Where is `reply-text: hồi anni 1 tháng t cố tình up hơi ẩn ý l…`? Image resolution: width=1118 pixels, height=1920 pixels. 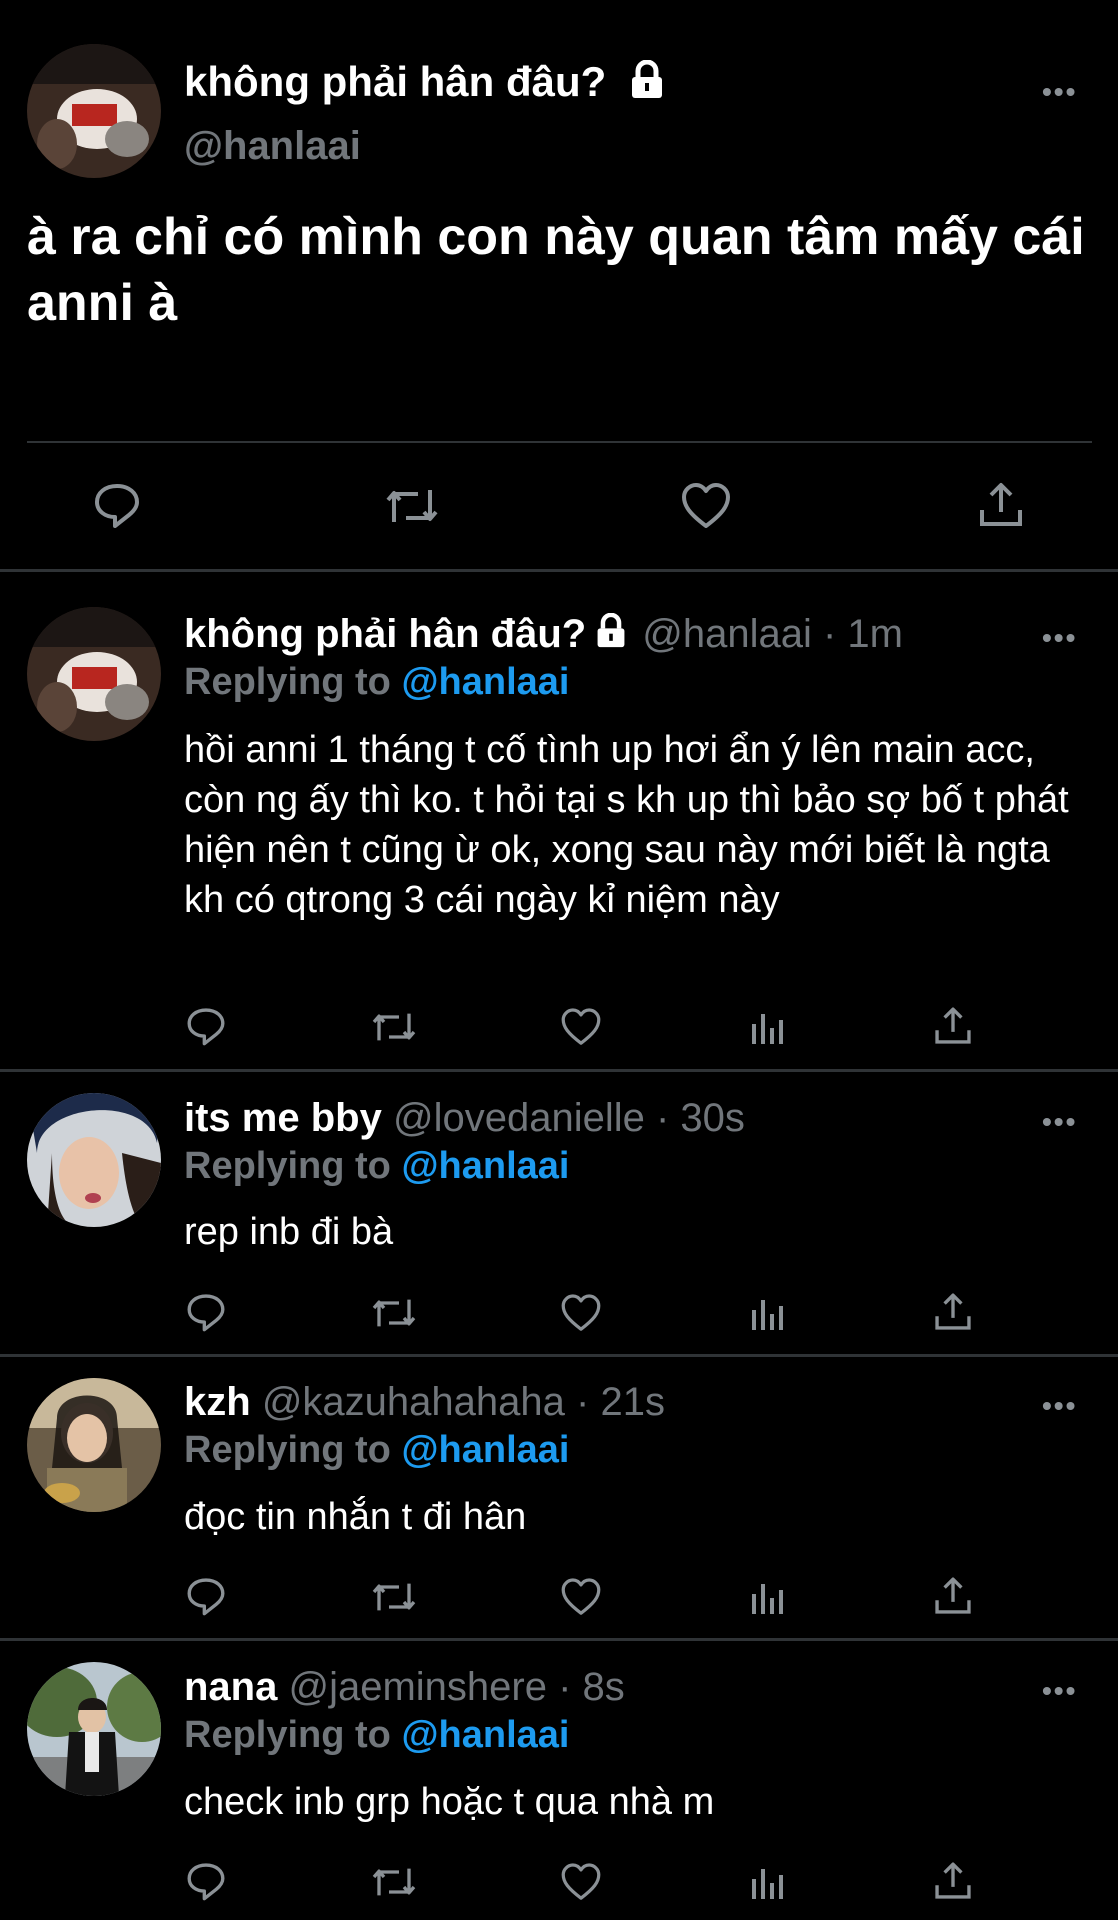
reply-text: hồi anni 1 tháng t cố tình up hơi ẩn ý l… is located at coordinates (626, 825).